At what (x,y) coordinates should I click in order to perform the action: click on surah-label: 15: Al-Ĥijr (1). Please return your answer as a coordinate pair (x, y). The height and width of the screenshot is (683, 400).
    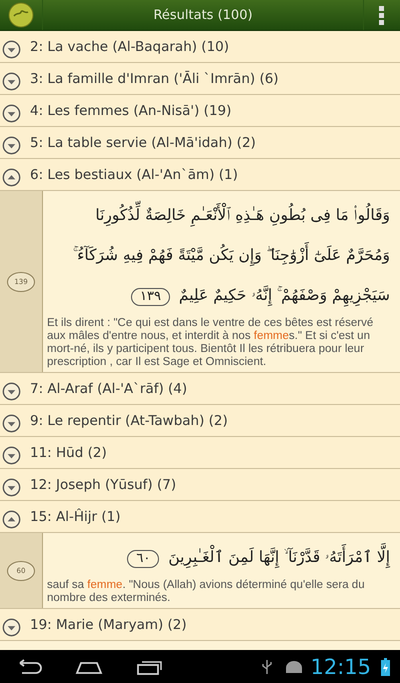
    Looking at the image, I should click on (75, 516).